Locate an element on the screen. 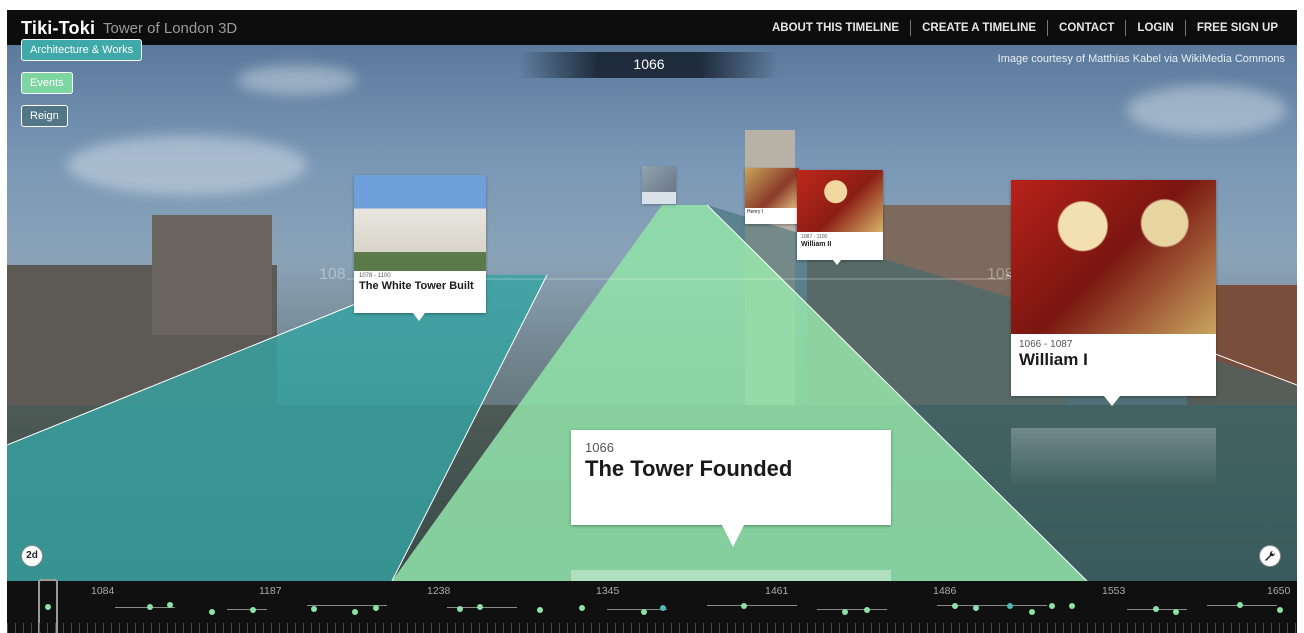  settings-wrench-button is located at coordinates (1270, 556).